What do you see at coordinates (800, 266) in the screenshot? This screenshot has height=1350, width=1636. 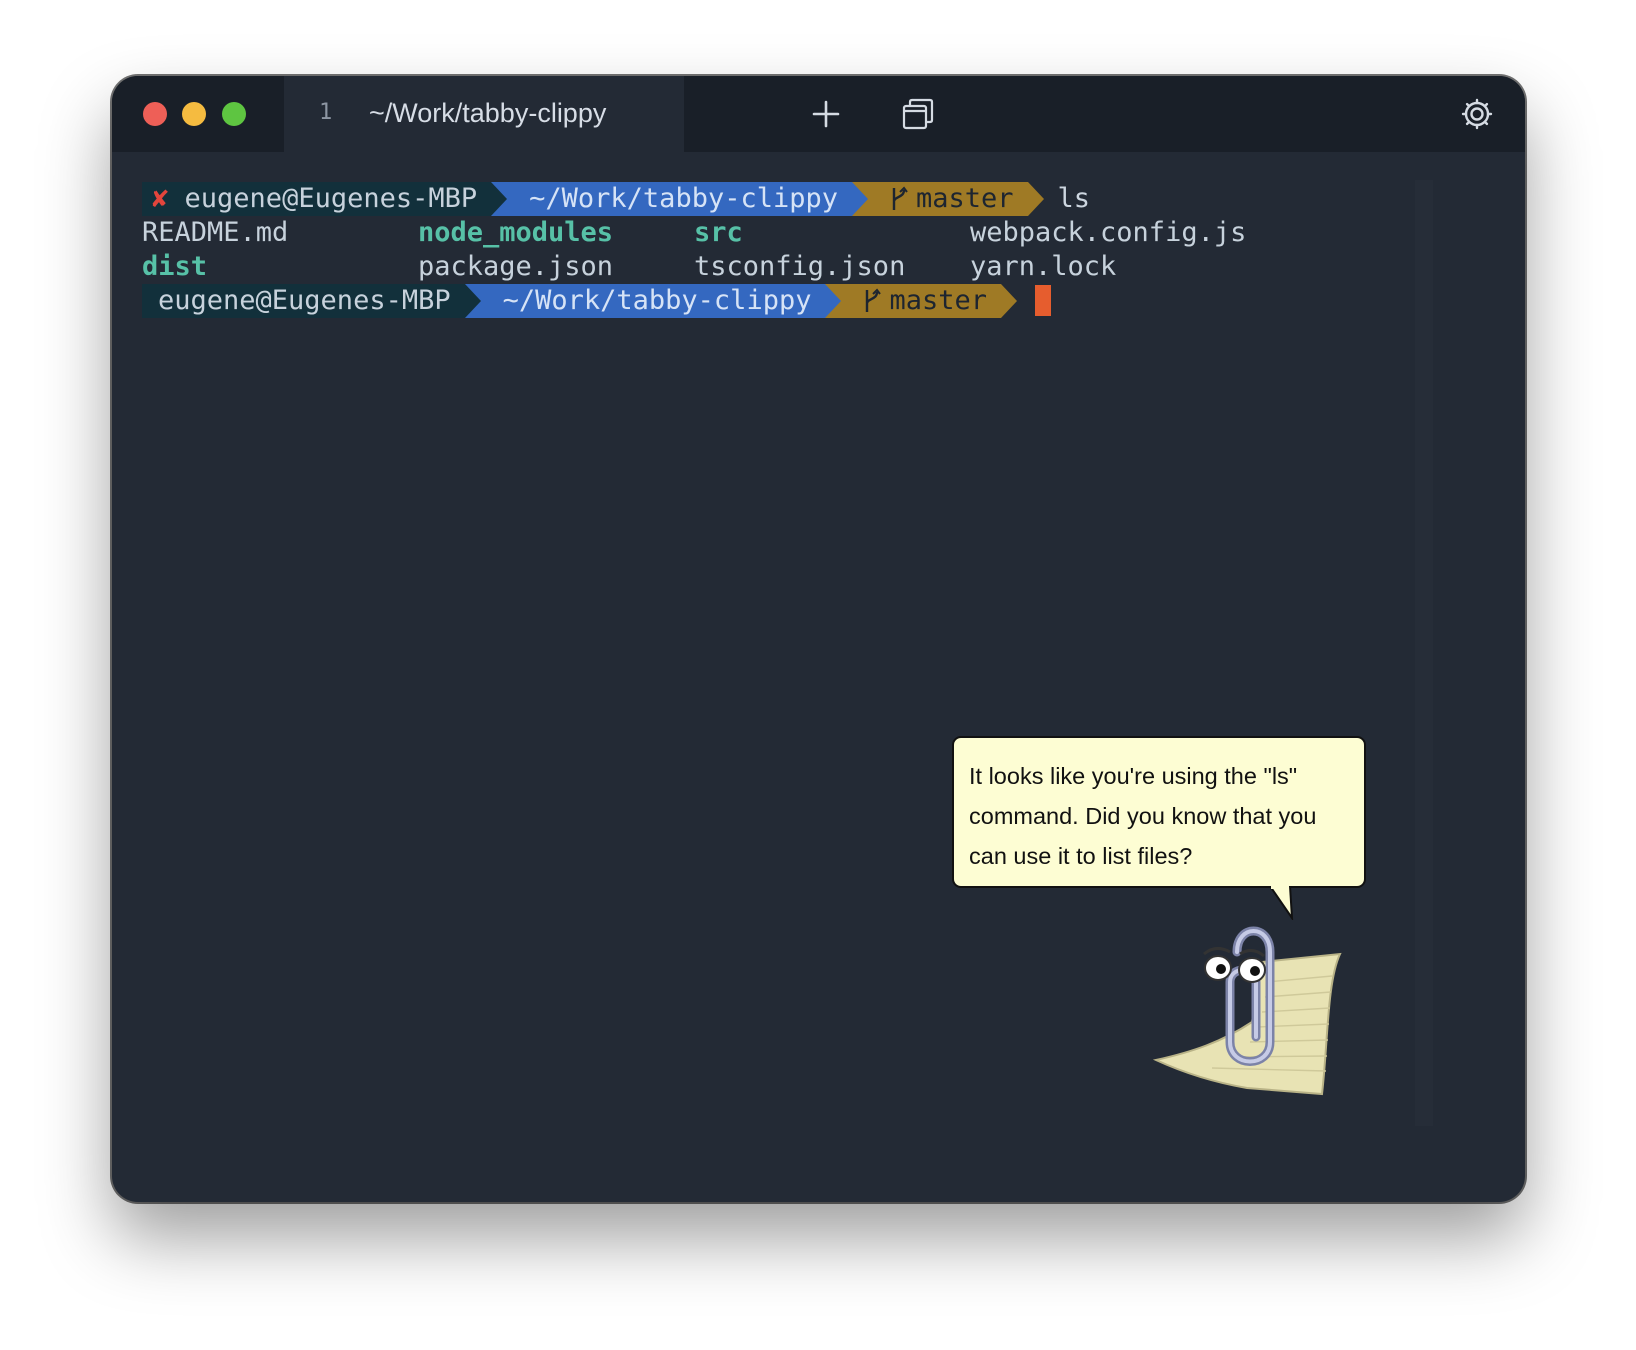 I see `list-item: tsconfig.json` at bounding box center [800, 266].